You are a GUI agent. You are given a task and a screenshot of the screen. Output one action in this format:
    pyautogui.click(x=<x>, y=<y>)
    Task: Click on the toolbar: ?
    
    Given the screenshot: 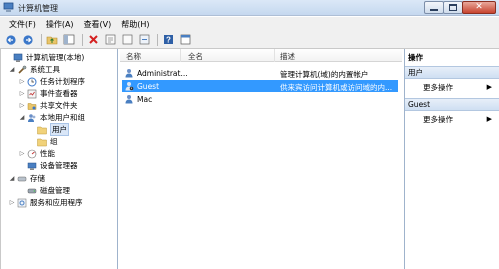 What is the action you would take?
    pyautogui.click(x=249, y=40)
    